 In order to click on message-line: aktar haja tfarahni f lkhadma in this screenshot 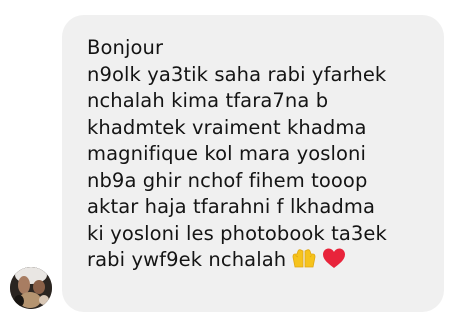, I will do `click(231, 206)`.